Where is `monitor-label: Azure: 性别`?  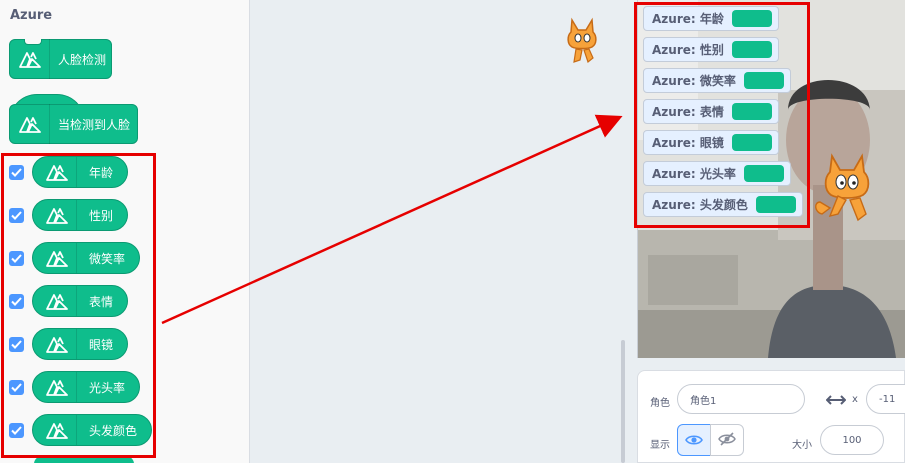
monitor-label: Azure: 性别 is located at coordinates (688, 50).